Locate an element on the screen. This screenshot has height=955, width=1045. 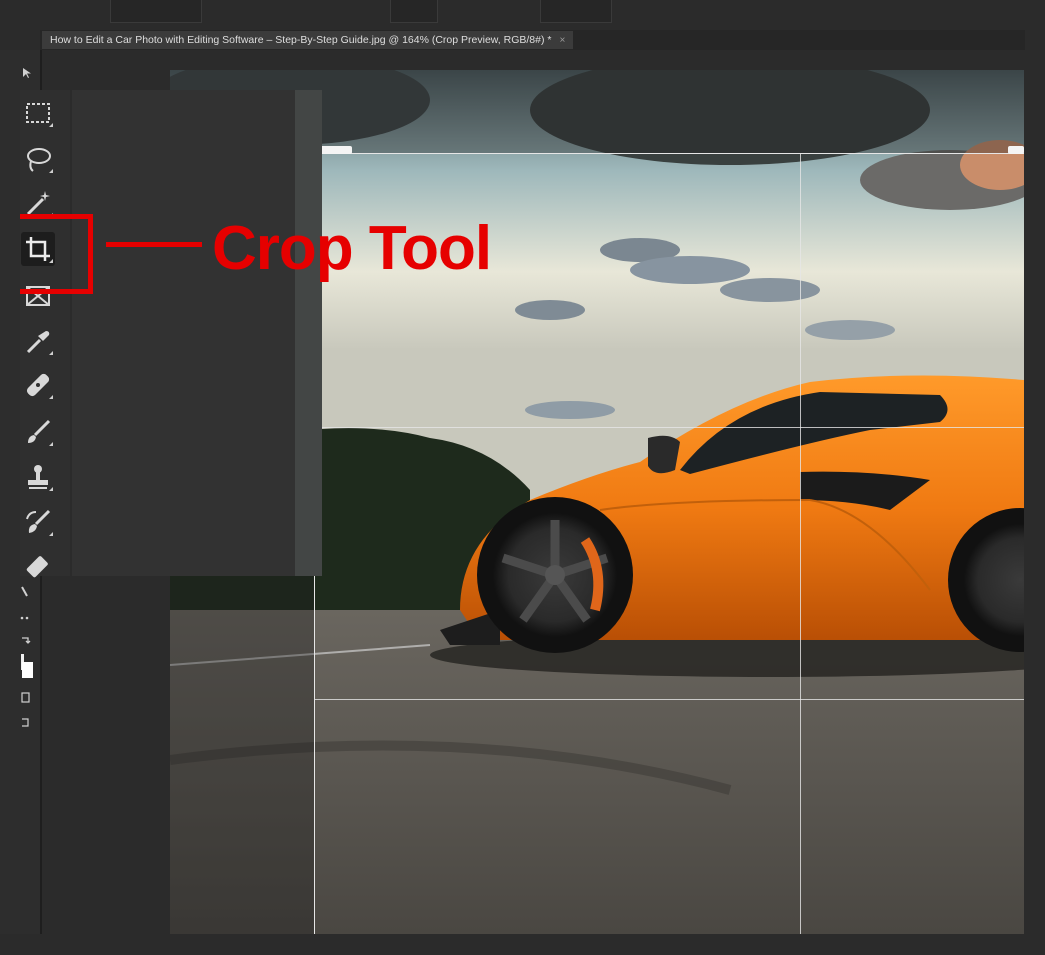
tool-flyout-panel is located at coordinates (197, 333).